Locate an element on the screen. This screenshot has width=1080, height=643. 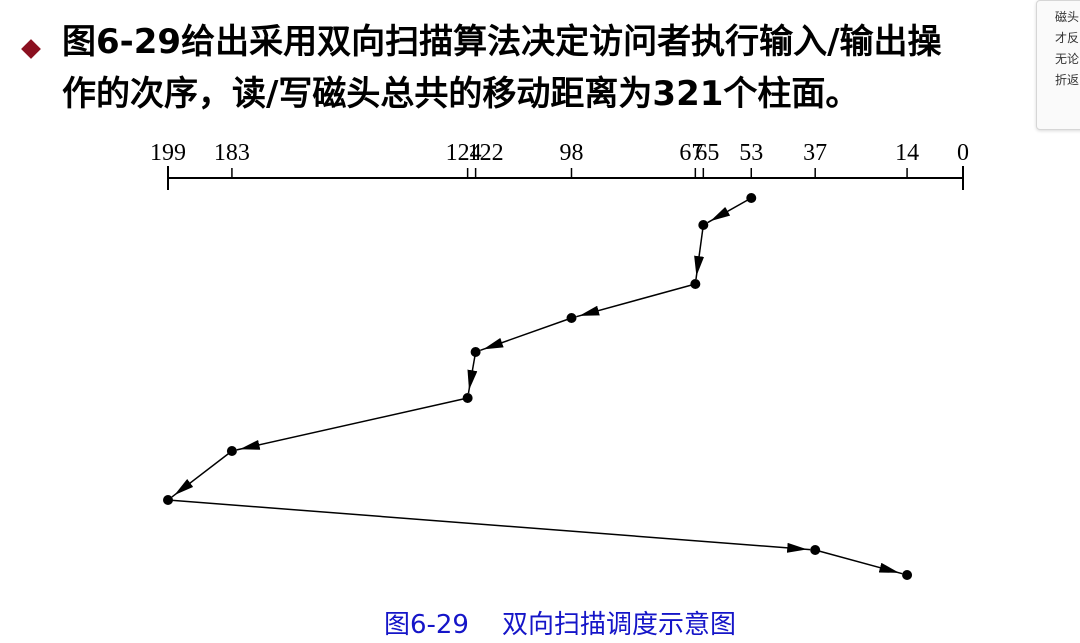
axis-tick-label: 98 is located at coordinates (571, 153).